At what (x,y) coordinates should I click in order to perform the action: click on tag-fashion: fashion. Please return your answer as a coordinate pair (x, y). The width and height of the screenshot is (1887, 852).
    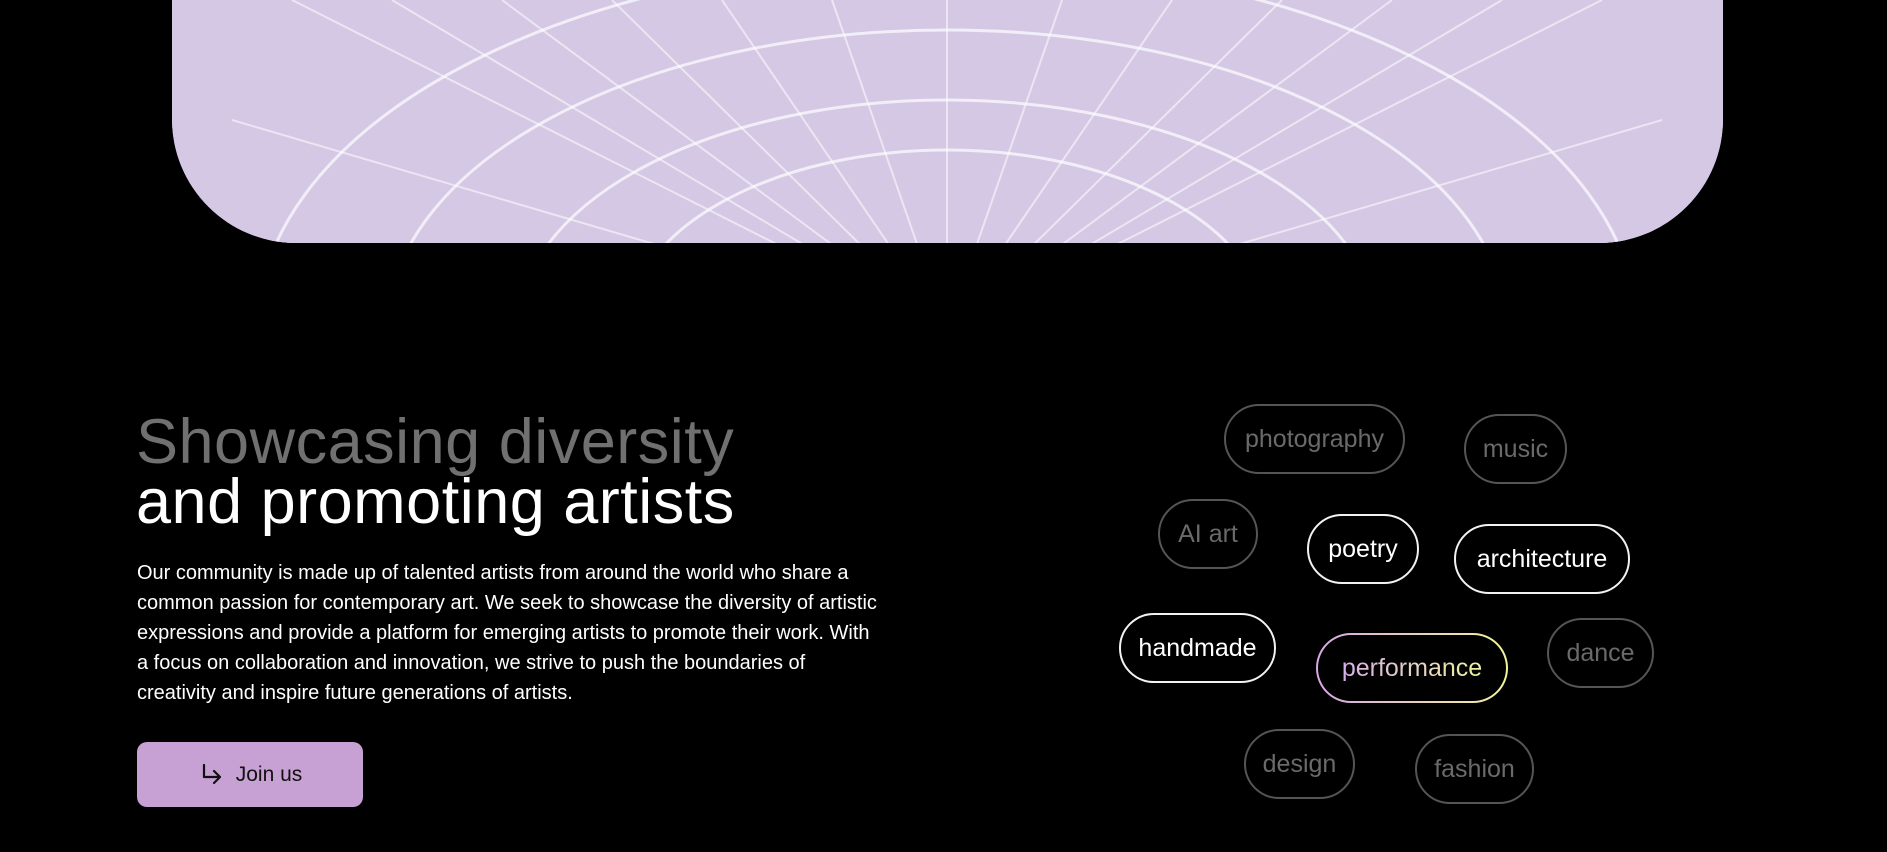
    Looking at the image, I should click on (1474, 769).